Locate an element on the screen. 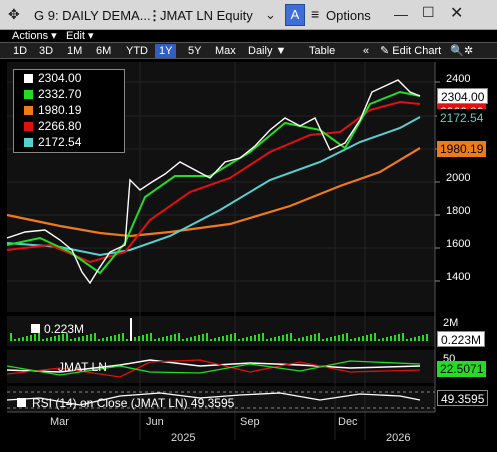 The width and height of the screenshot is (497, 452). edit-menu: Edit ▾ is located at coordinates (80, 35).